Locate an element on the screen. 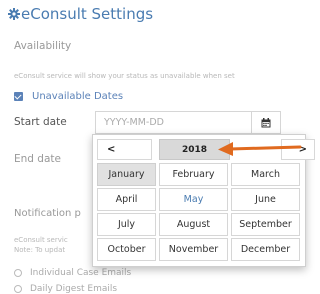 The height and width of the screenshot is (294, 320). unavailable-dates-checkbox is located at coordinates (18, 96).